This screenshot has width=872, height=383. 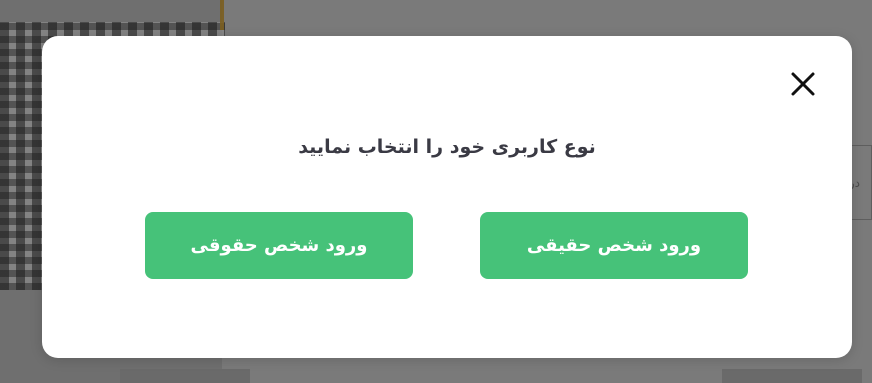 I want to click on close-button, so click(x=803, y=84).